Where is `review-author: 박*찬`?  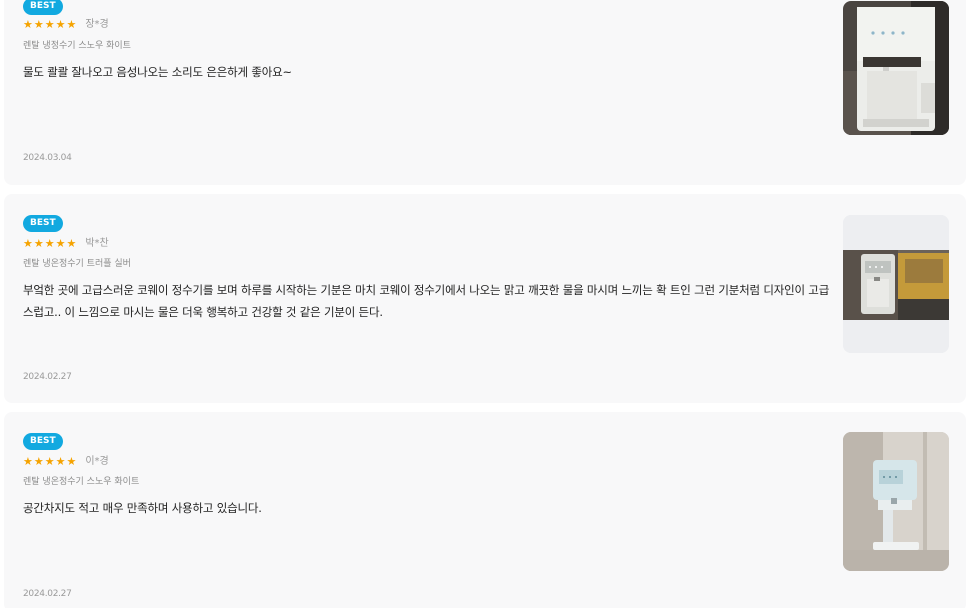 review-author: 박*찬 is located at coordinates (97, 243).